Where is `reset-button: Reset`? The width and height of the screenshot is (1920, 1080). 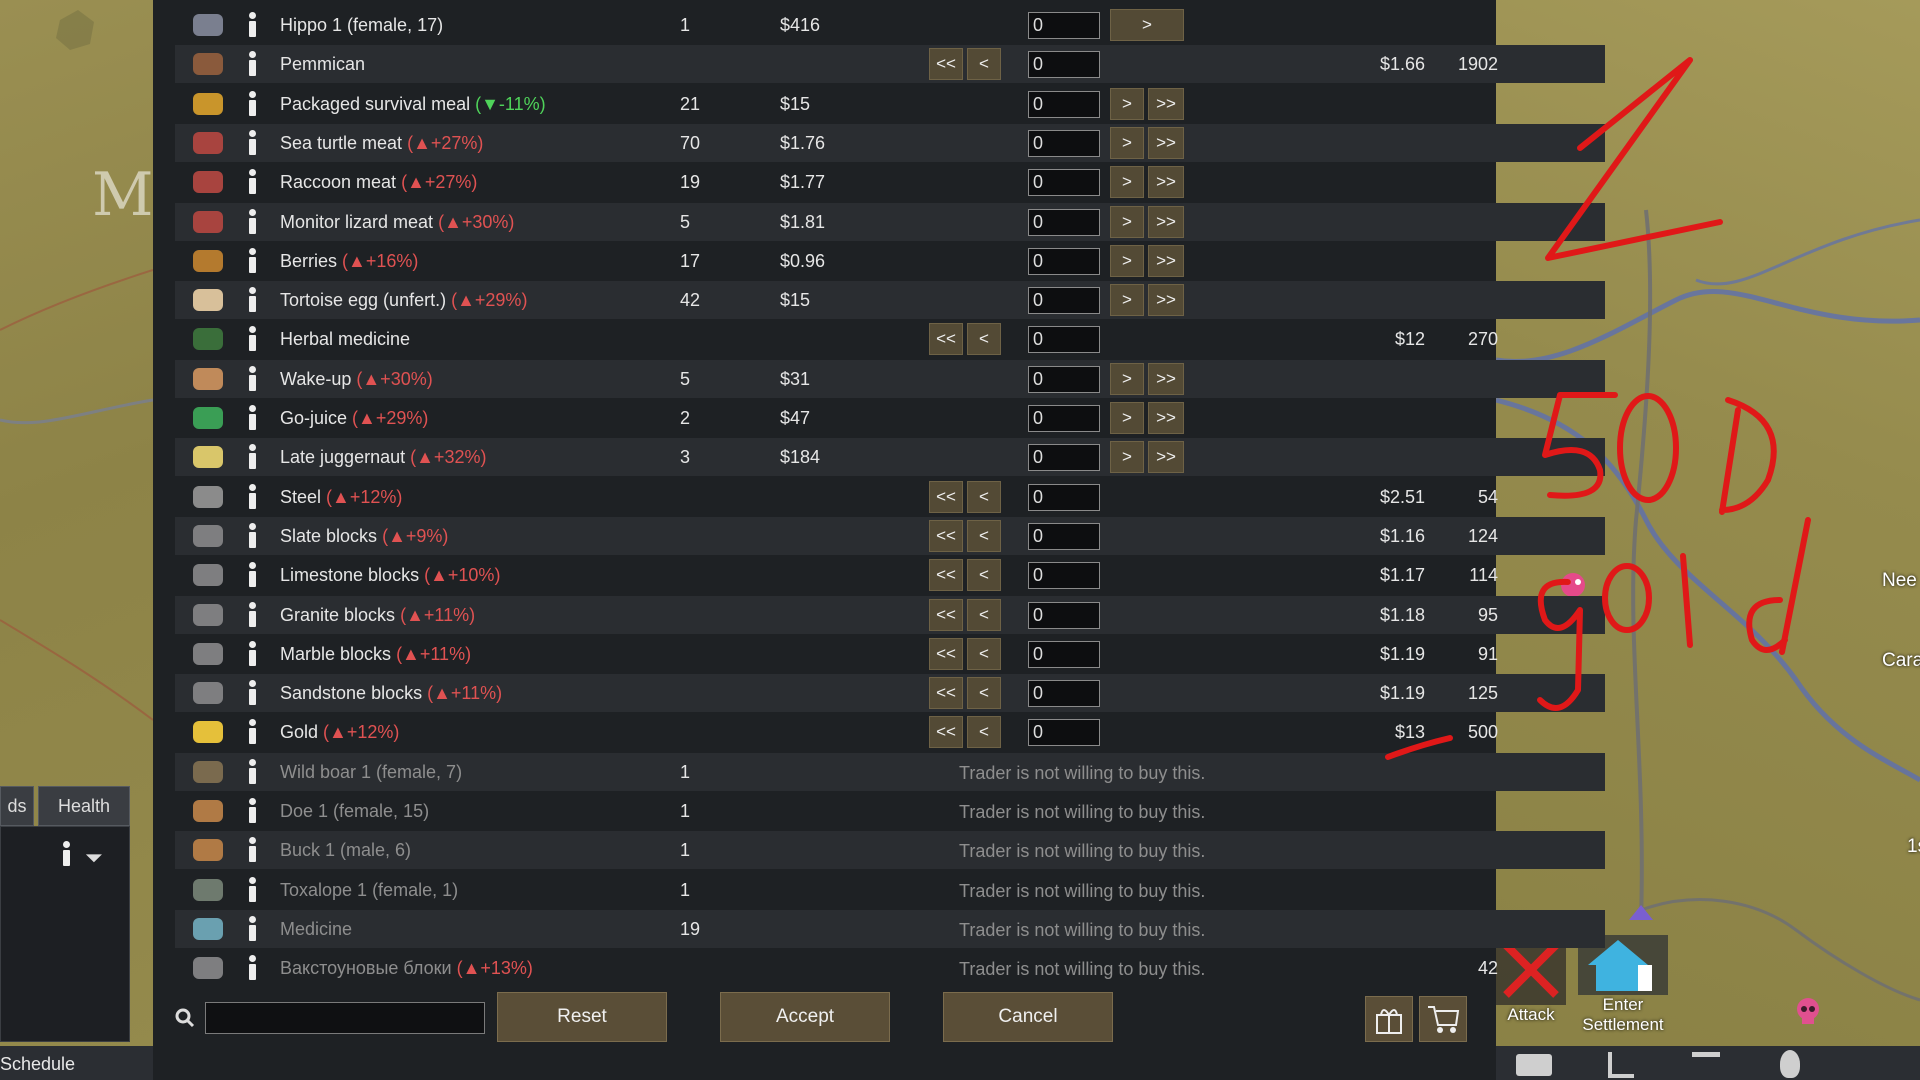
reset-button: Reset is located at coordinates (582, 1017).